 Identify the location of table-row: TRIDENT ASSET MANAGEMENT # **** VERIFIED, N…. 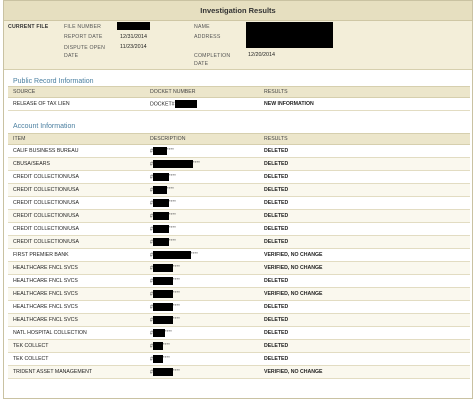
(239, 372).